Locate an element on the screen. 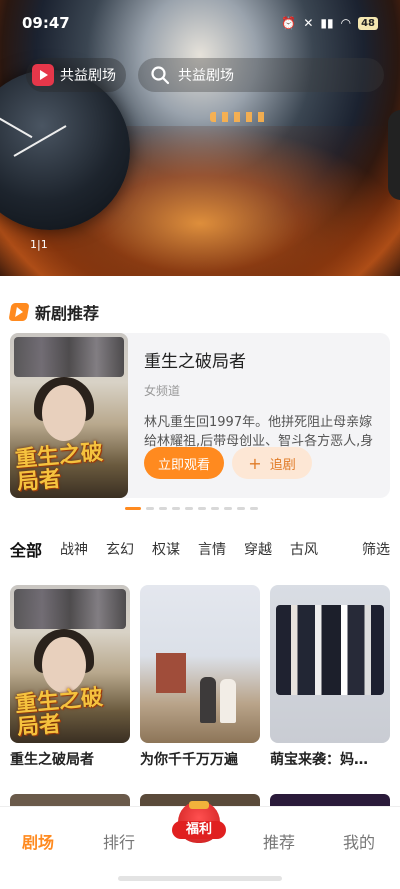  watch-now-button: 立即观看 is located at coordinates (184, 463).